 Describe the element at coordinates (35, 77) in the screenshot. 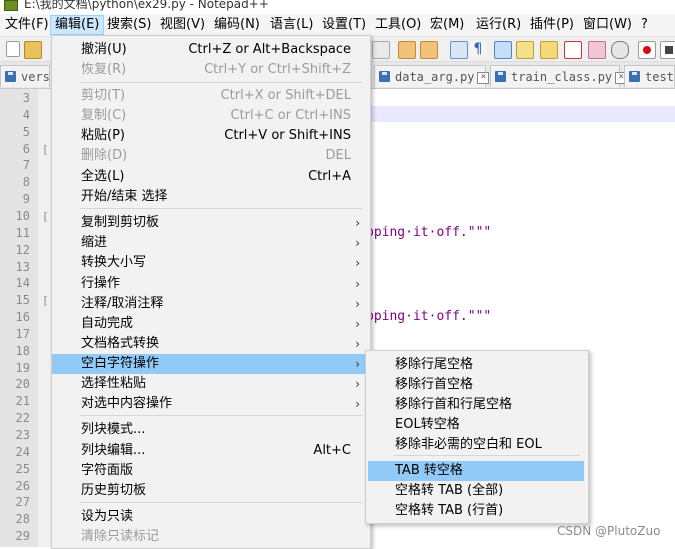

I see `tab-label: vers` at that location.